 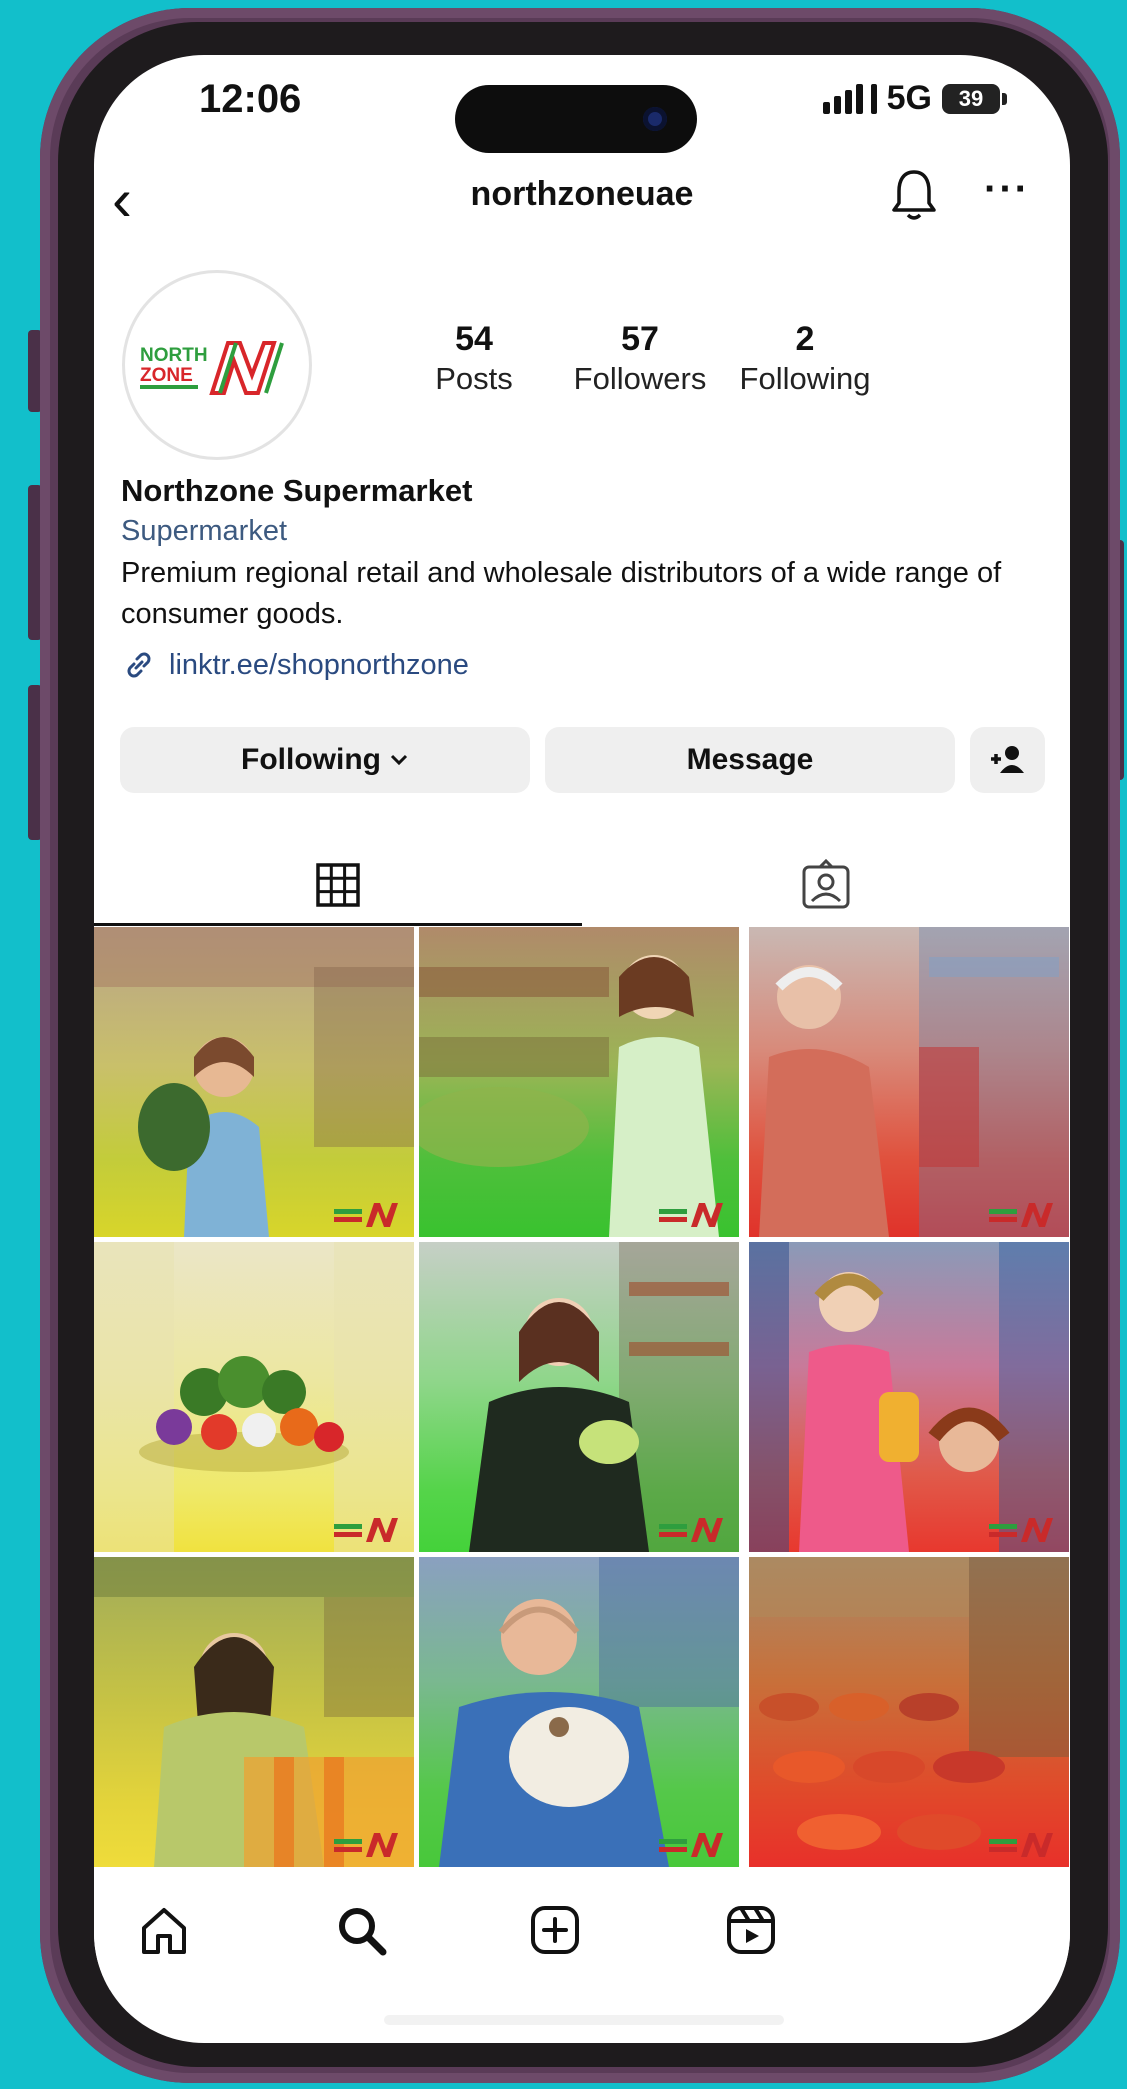 What do you see at coordinates (166, 375) in the screenshot?
I see `svg-text: ZONE` at bounding box center [166, 375].